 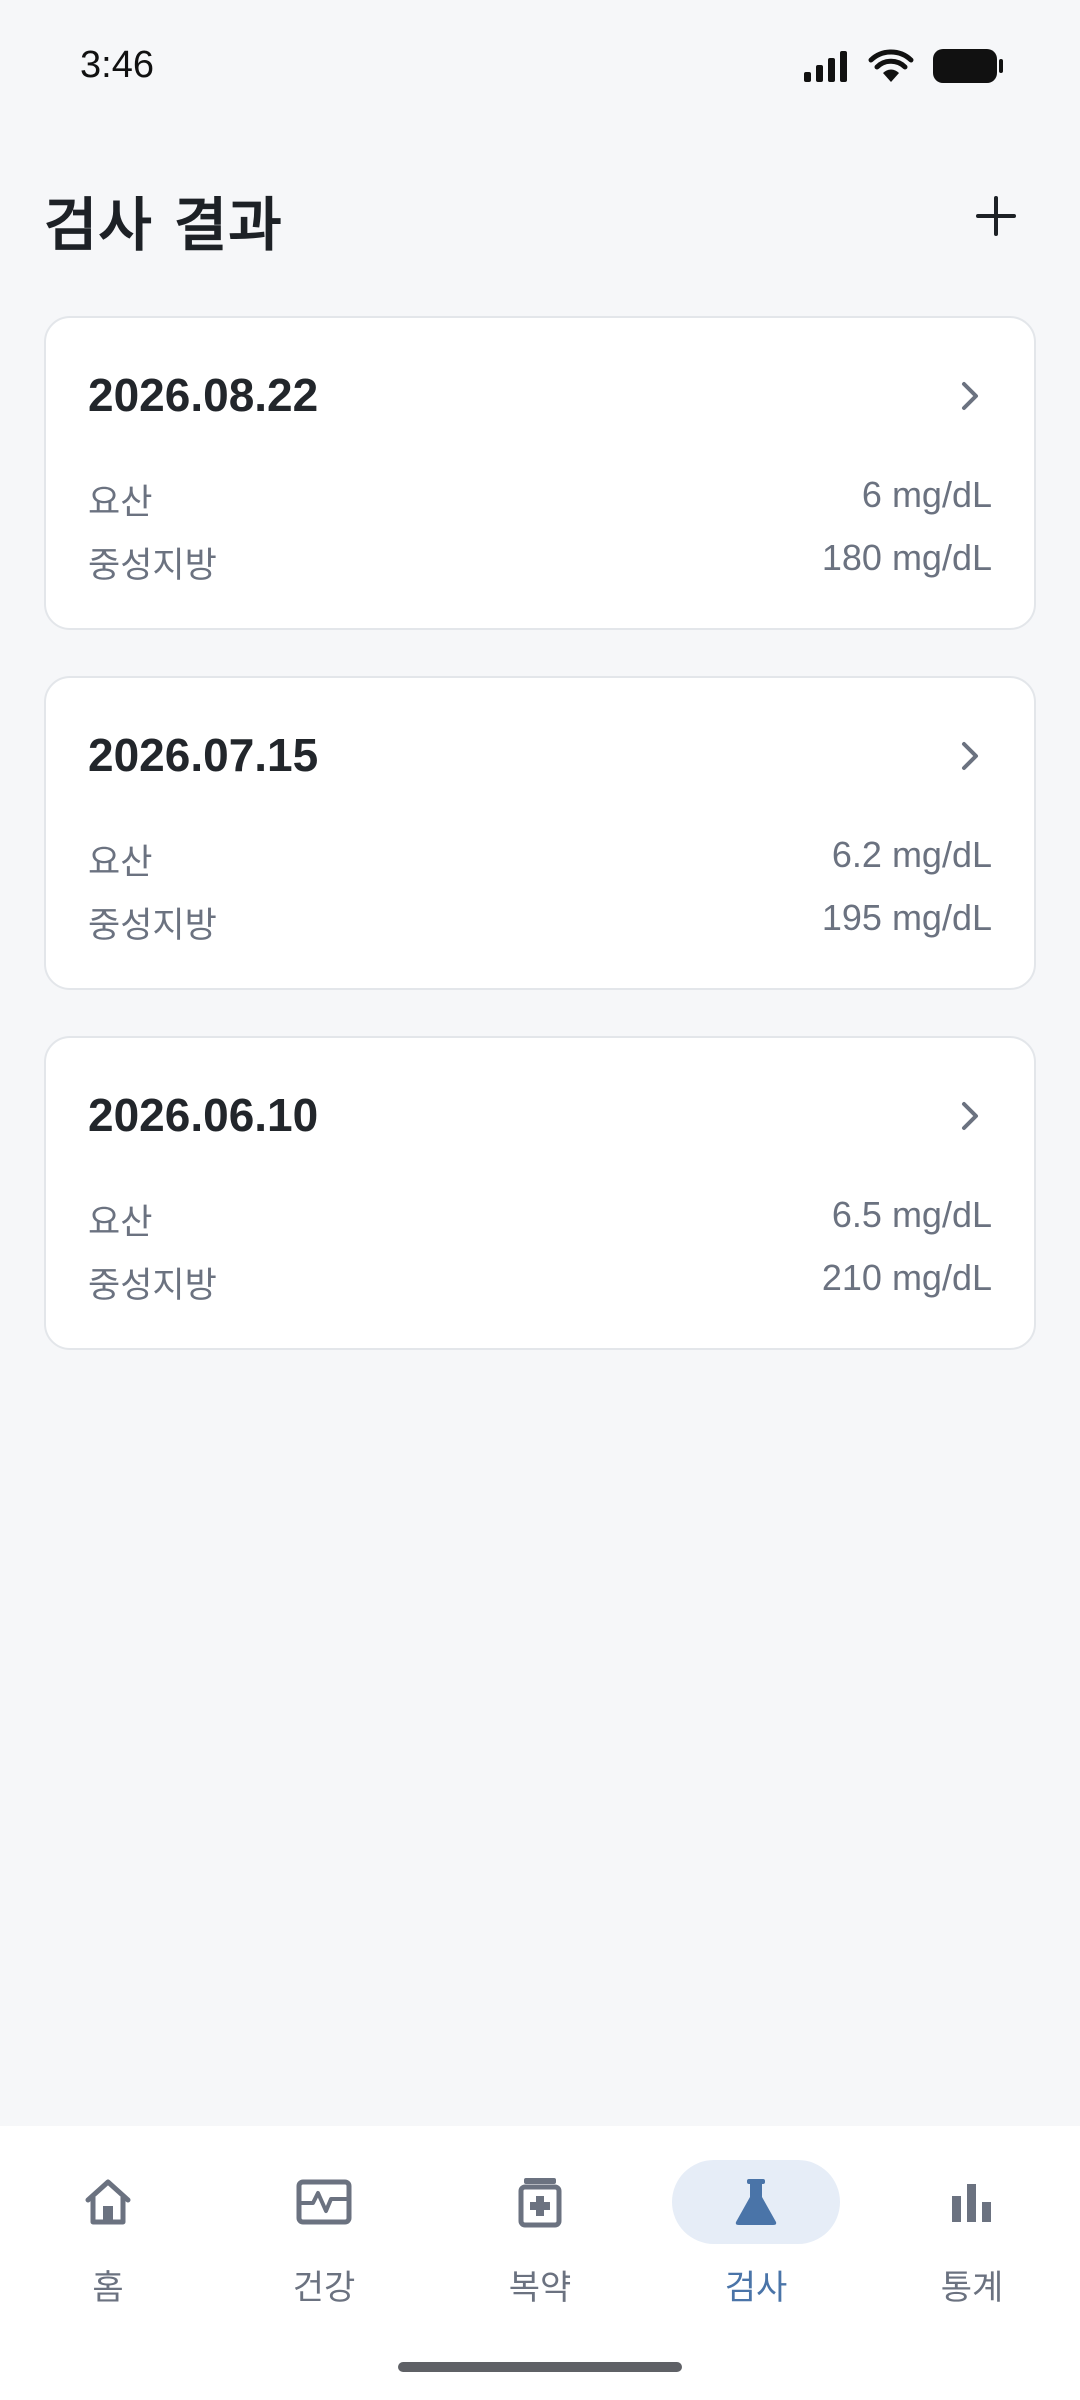 I want to click on plus-icon, so click(x=996, y=216).